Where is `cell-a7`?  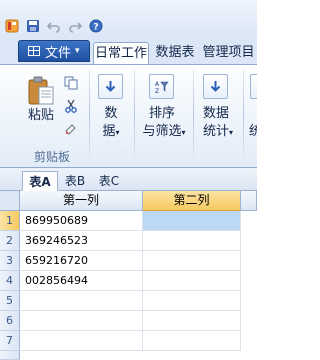
cell-a7 is located at coordinates (81, 341).